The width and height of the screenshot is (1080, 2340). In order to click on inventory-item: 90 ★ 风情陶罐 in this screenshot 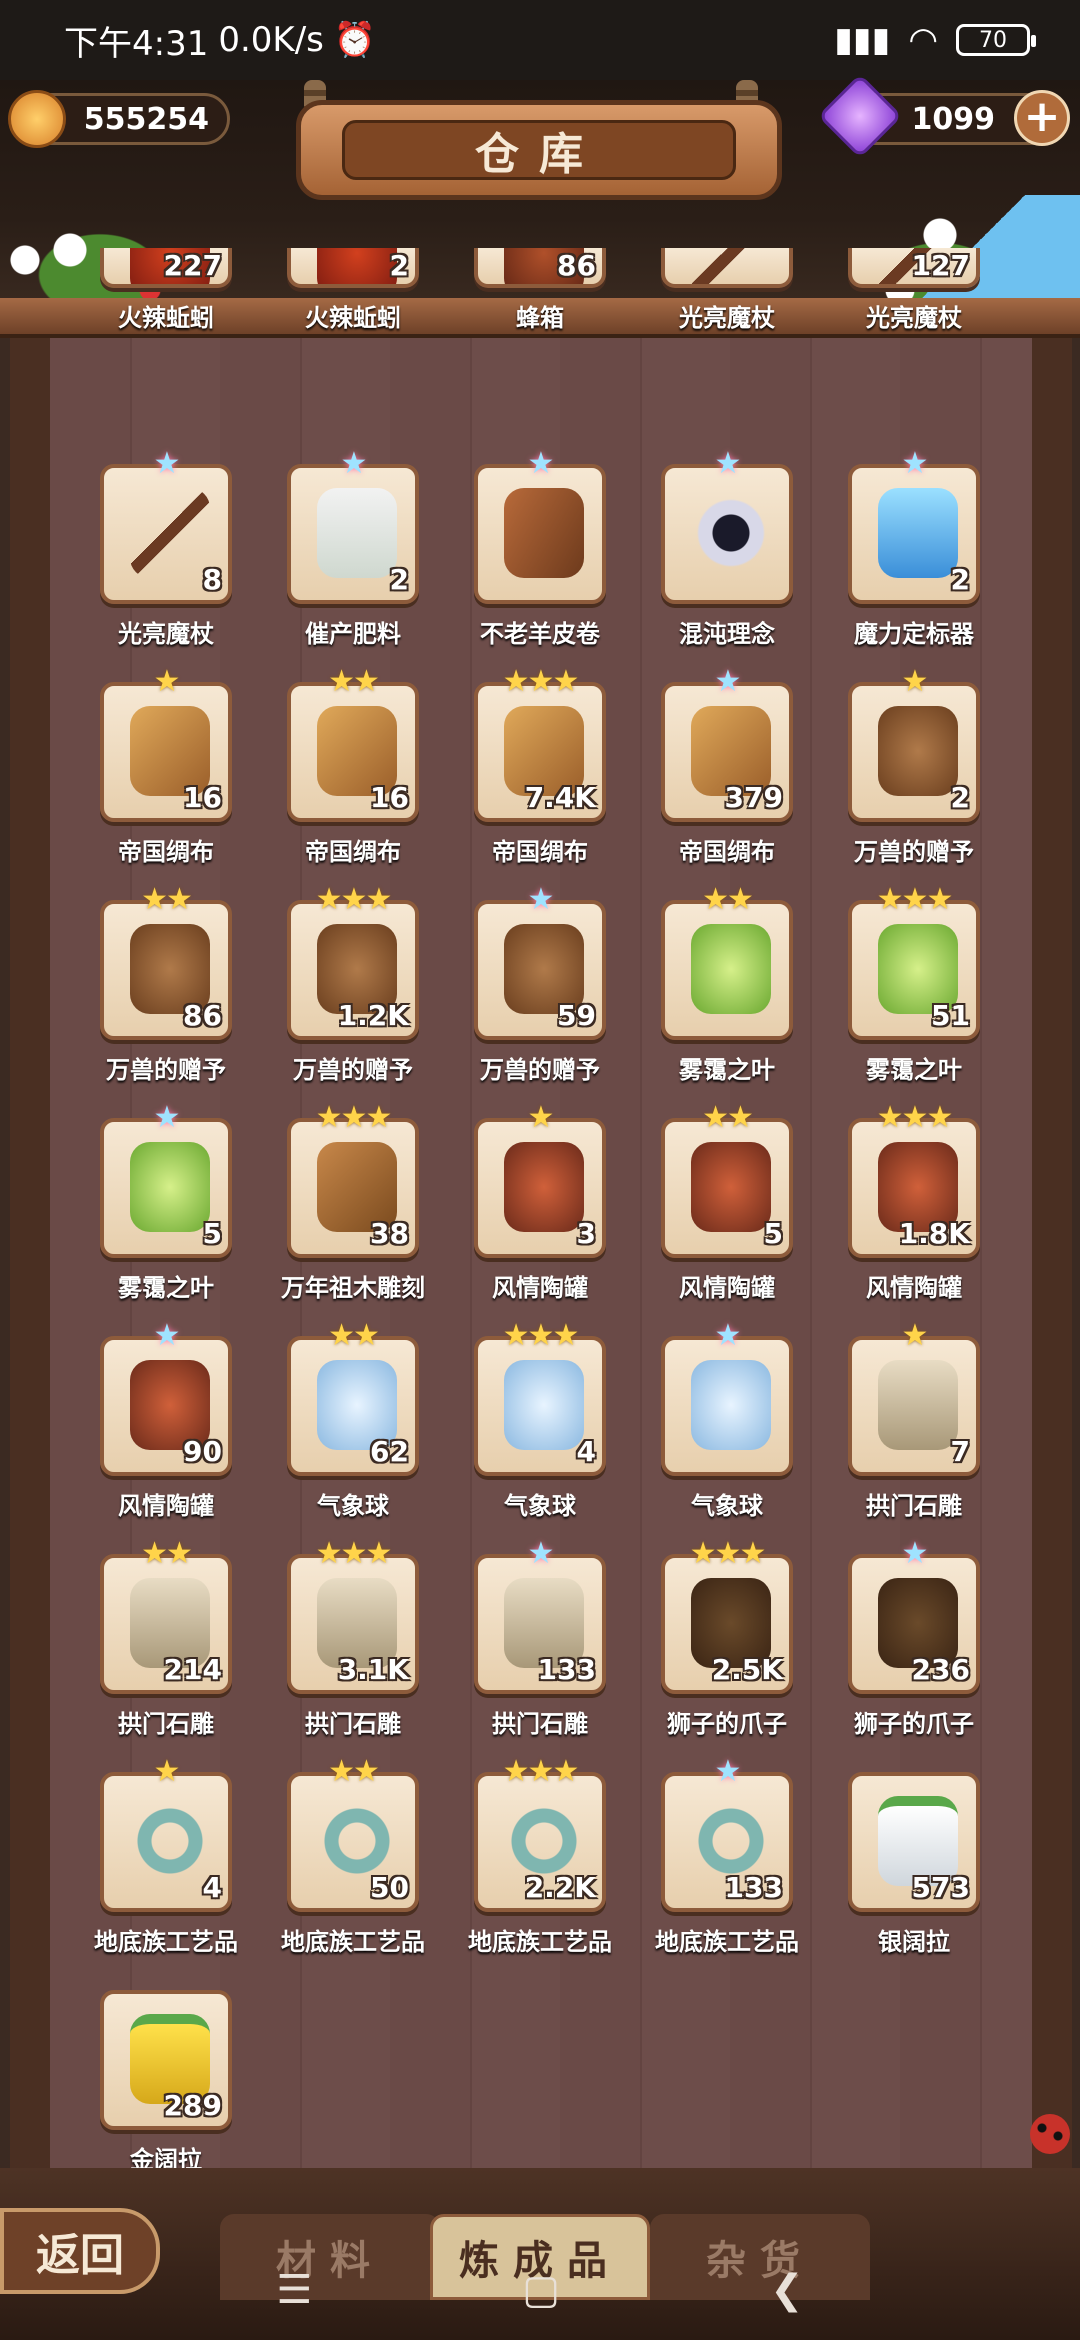, I will do `click(175, 1427)`.